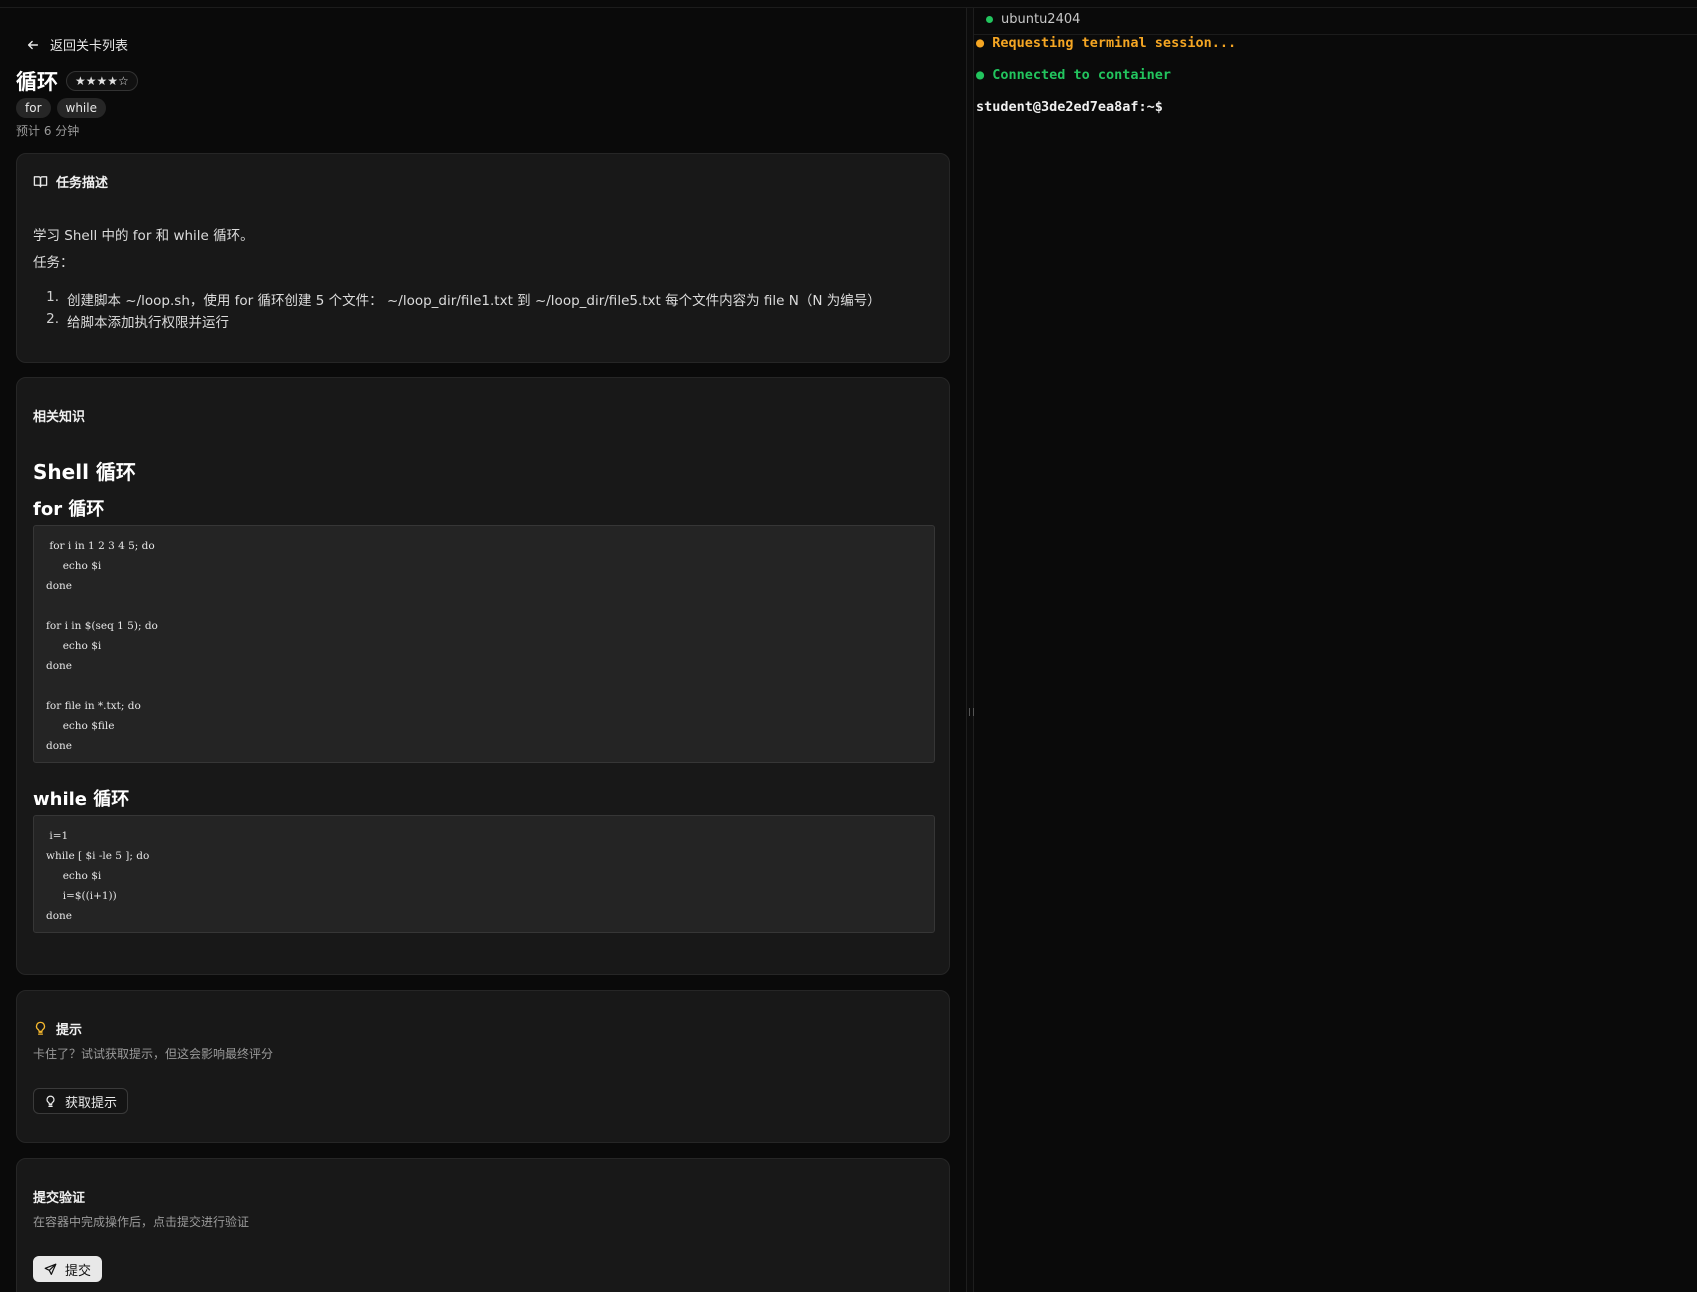  Describe the element at coordinates (50, 1269) in the screenshot. I see `send-icon` at that location.